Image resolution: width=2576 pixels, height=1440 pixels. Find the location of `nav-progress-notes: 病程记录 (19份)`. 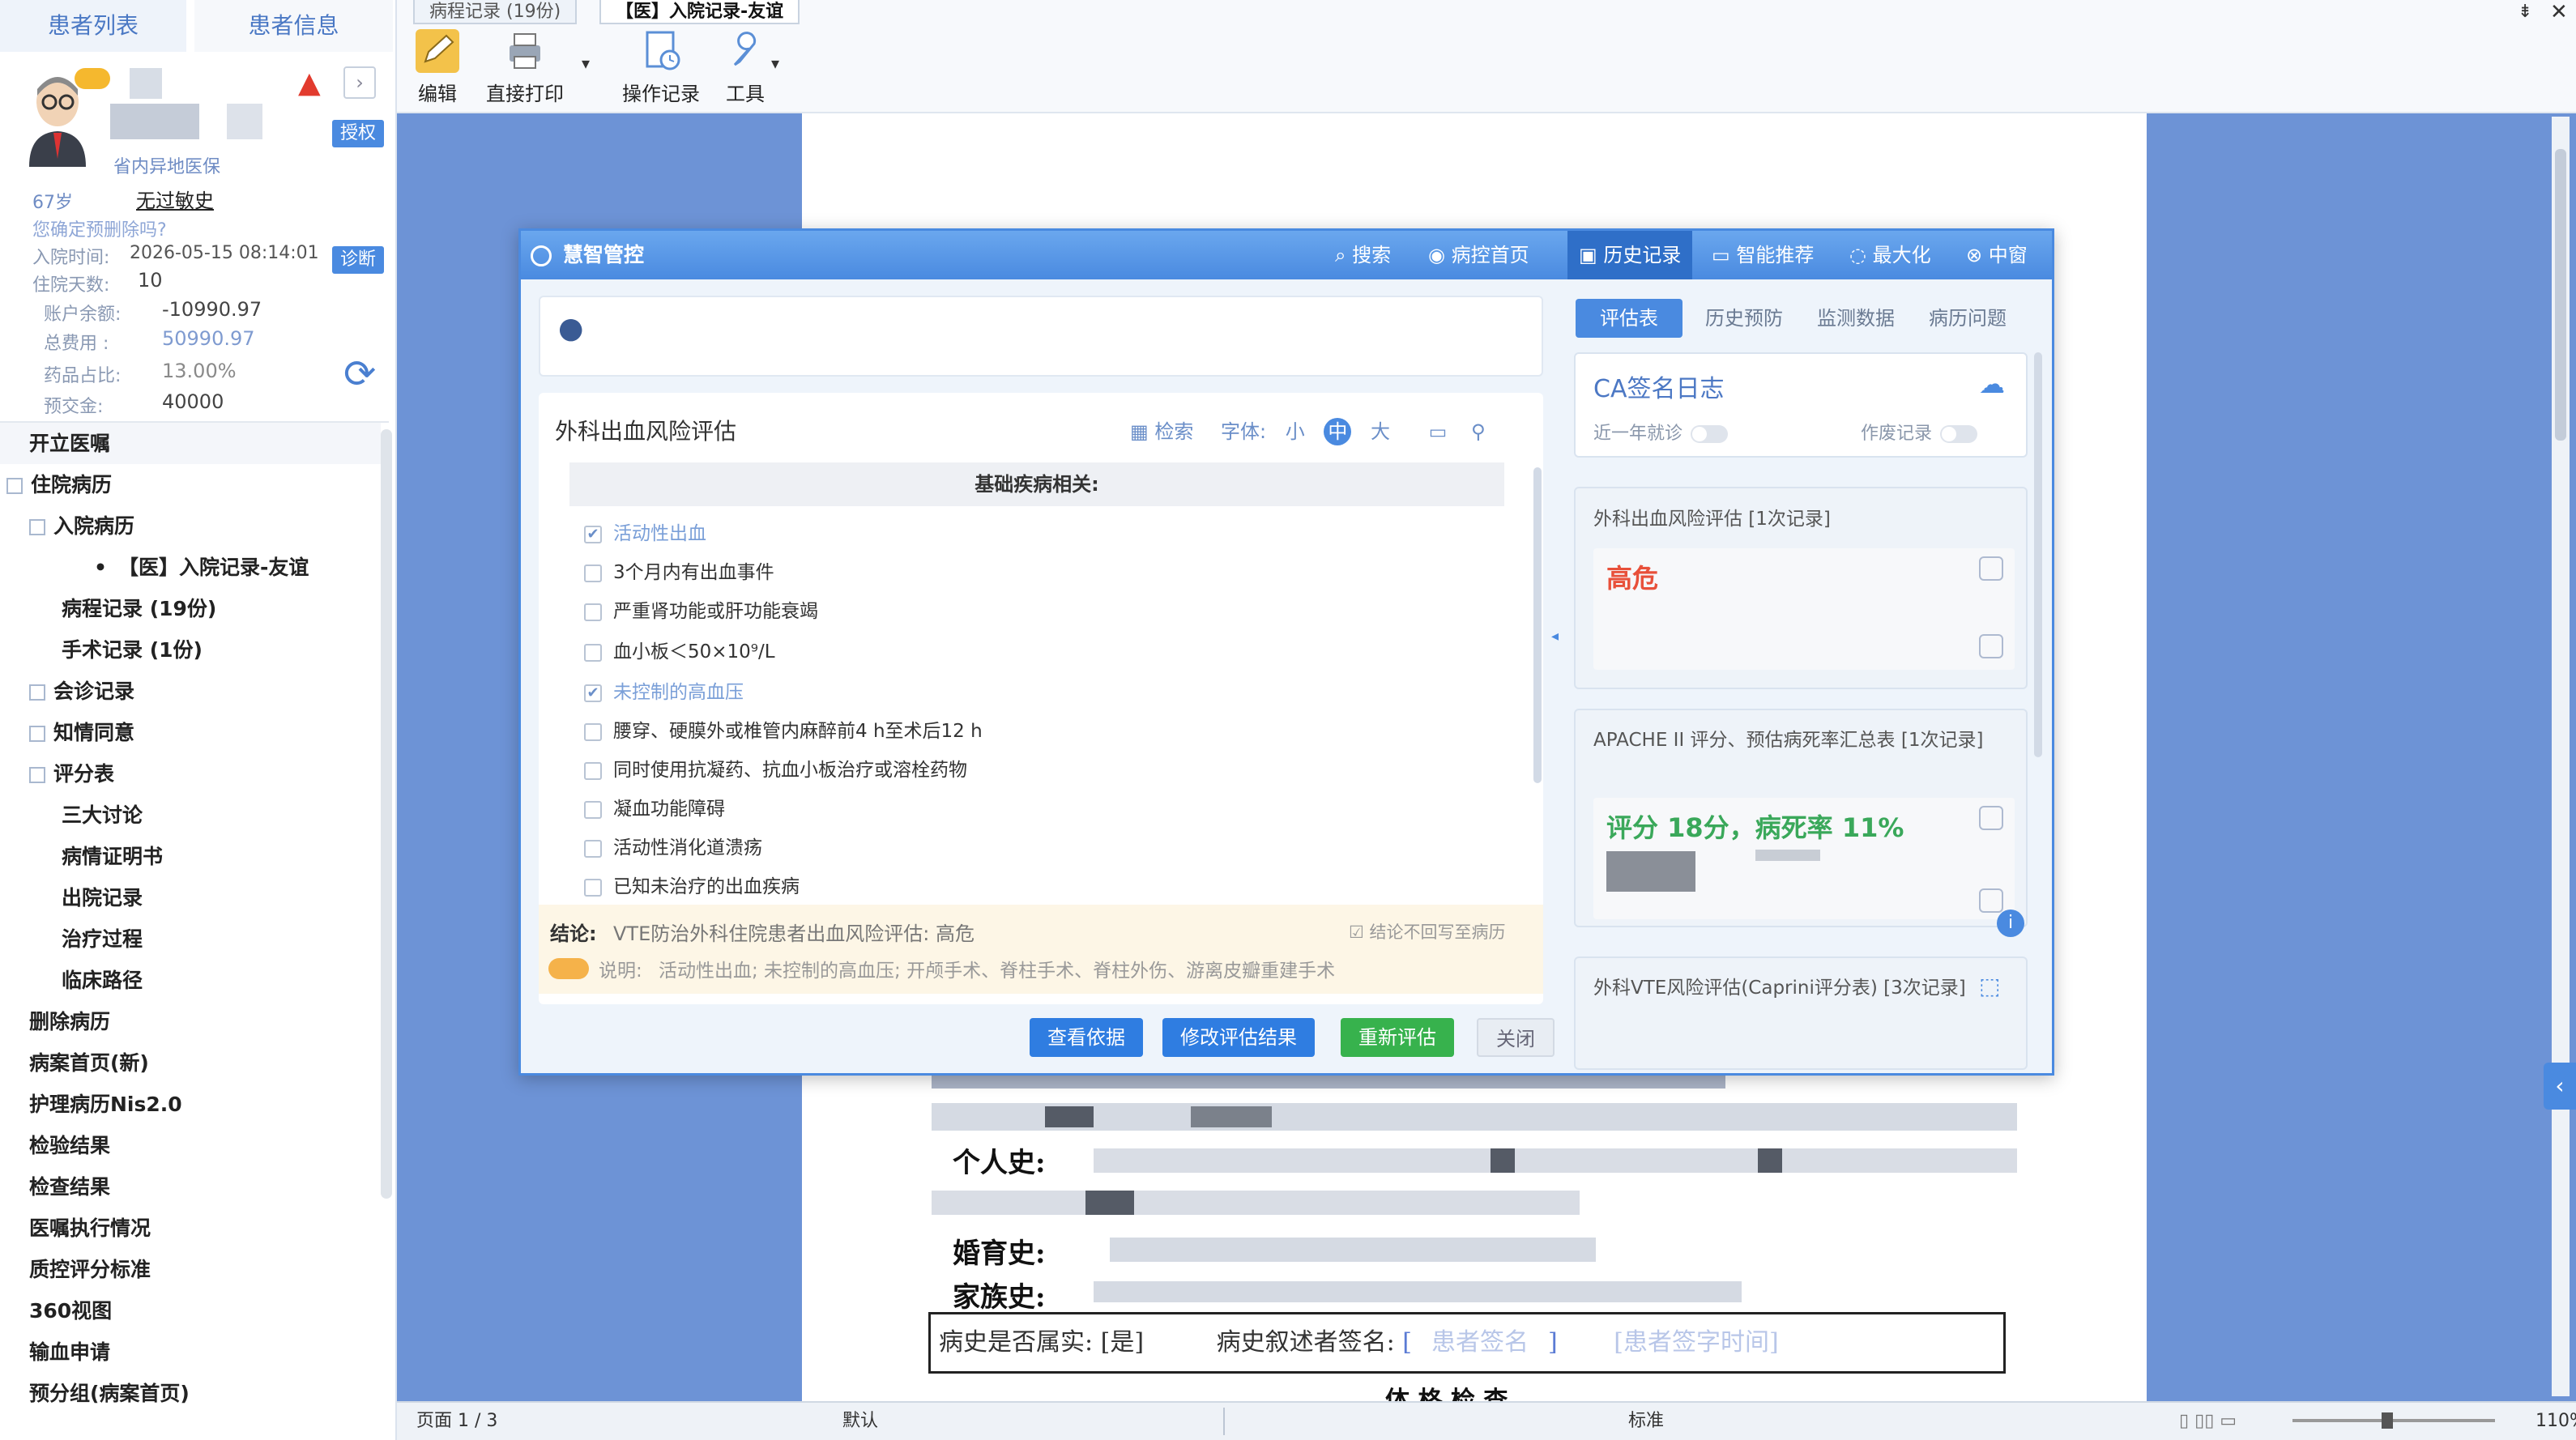

nav-progress-notes: 病程记录 (19份) is located at coordinates (191, 608).